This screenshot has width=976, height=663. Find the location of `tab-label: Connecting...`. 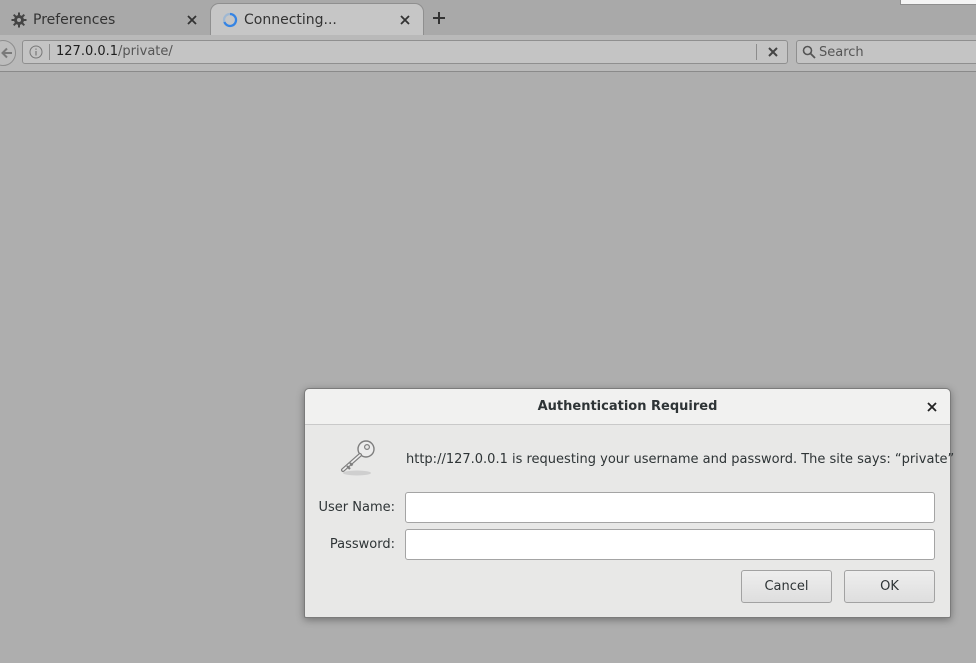

tab-label: Connecting... is located at coordinates (290, 20).